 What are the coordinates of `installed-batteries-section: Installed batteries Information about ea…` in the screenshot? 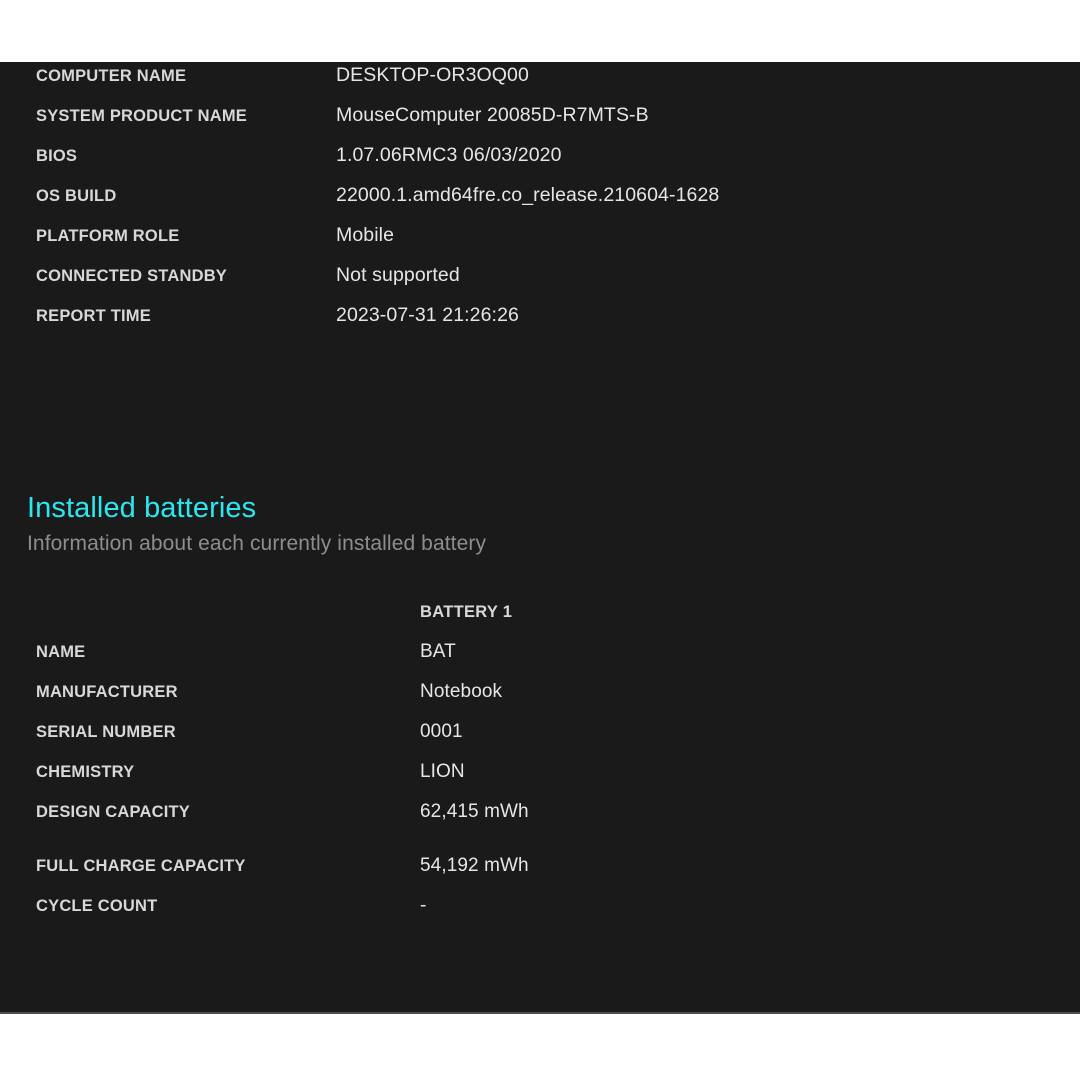 It's located at (540, 524).